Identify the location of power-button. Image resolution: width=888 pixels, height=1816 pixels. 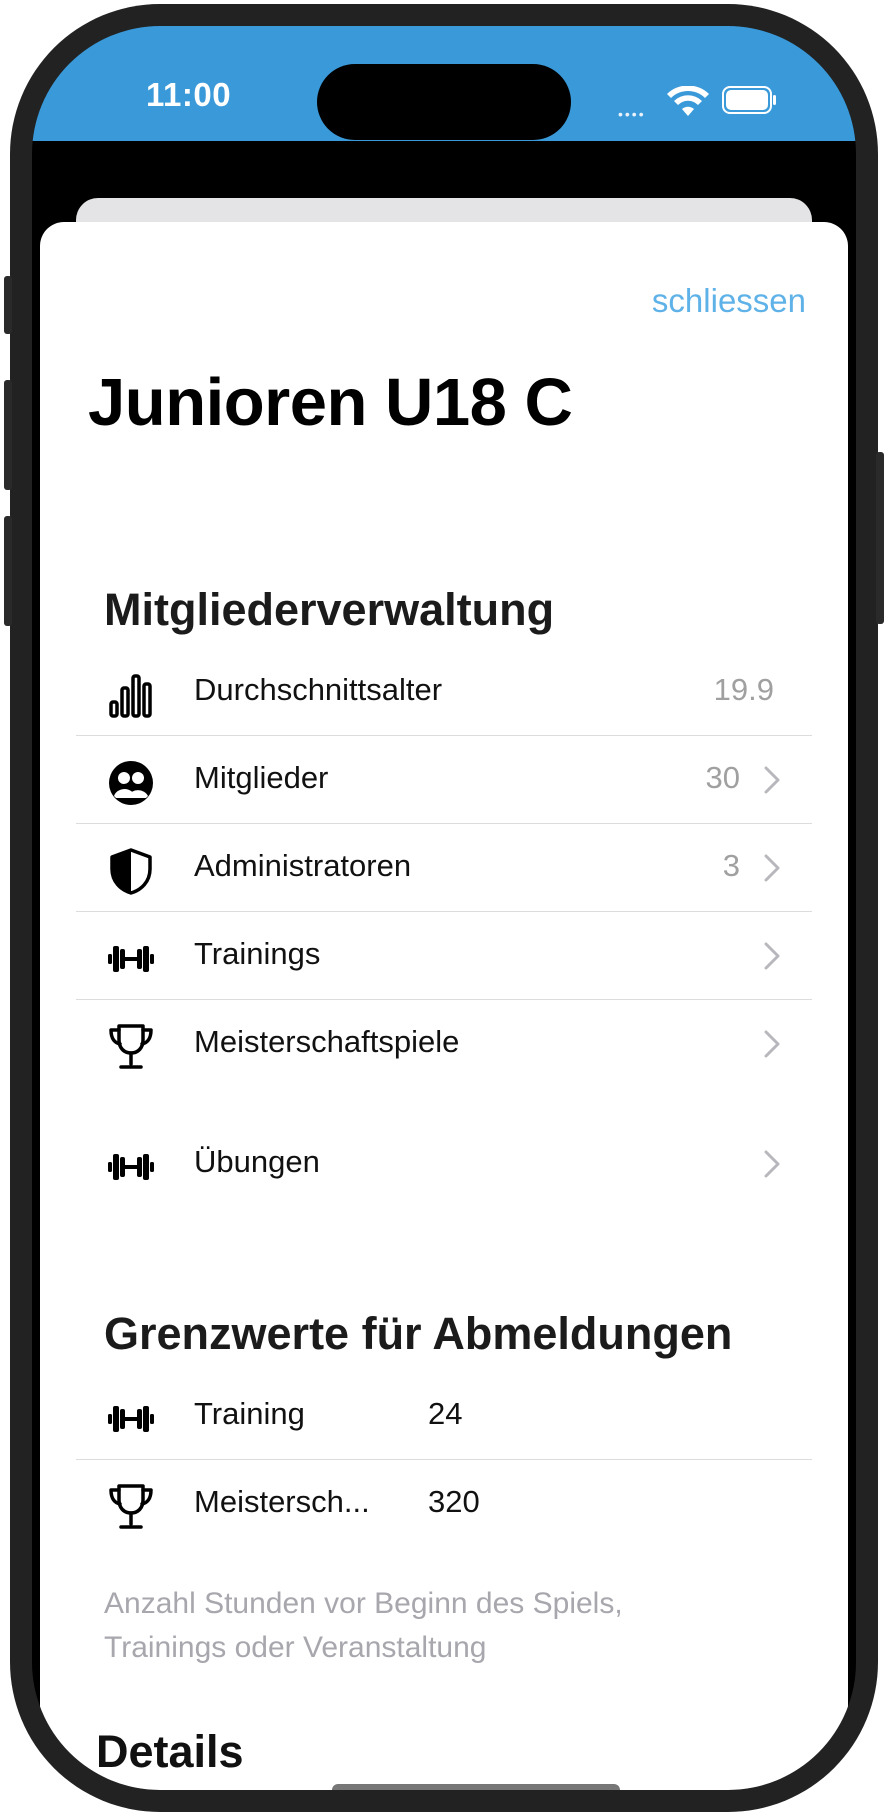
(880, 538).